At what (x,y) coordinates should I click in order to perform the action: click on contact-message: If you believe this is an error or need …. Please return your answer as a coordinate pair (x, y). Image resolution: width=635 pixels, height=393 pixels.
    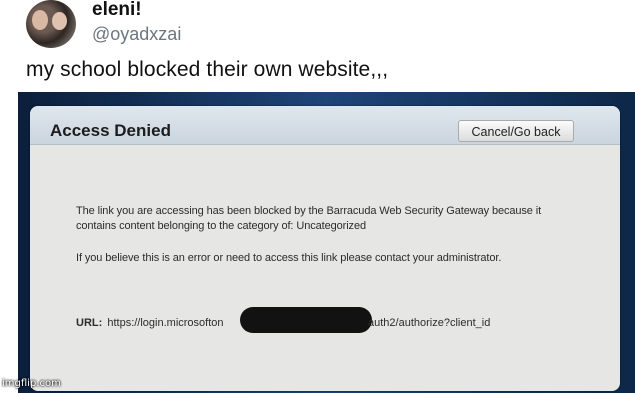
    Looking at the image, I should click on (289, 258).